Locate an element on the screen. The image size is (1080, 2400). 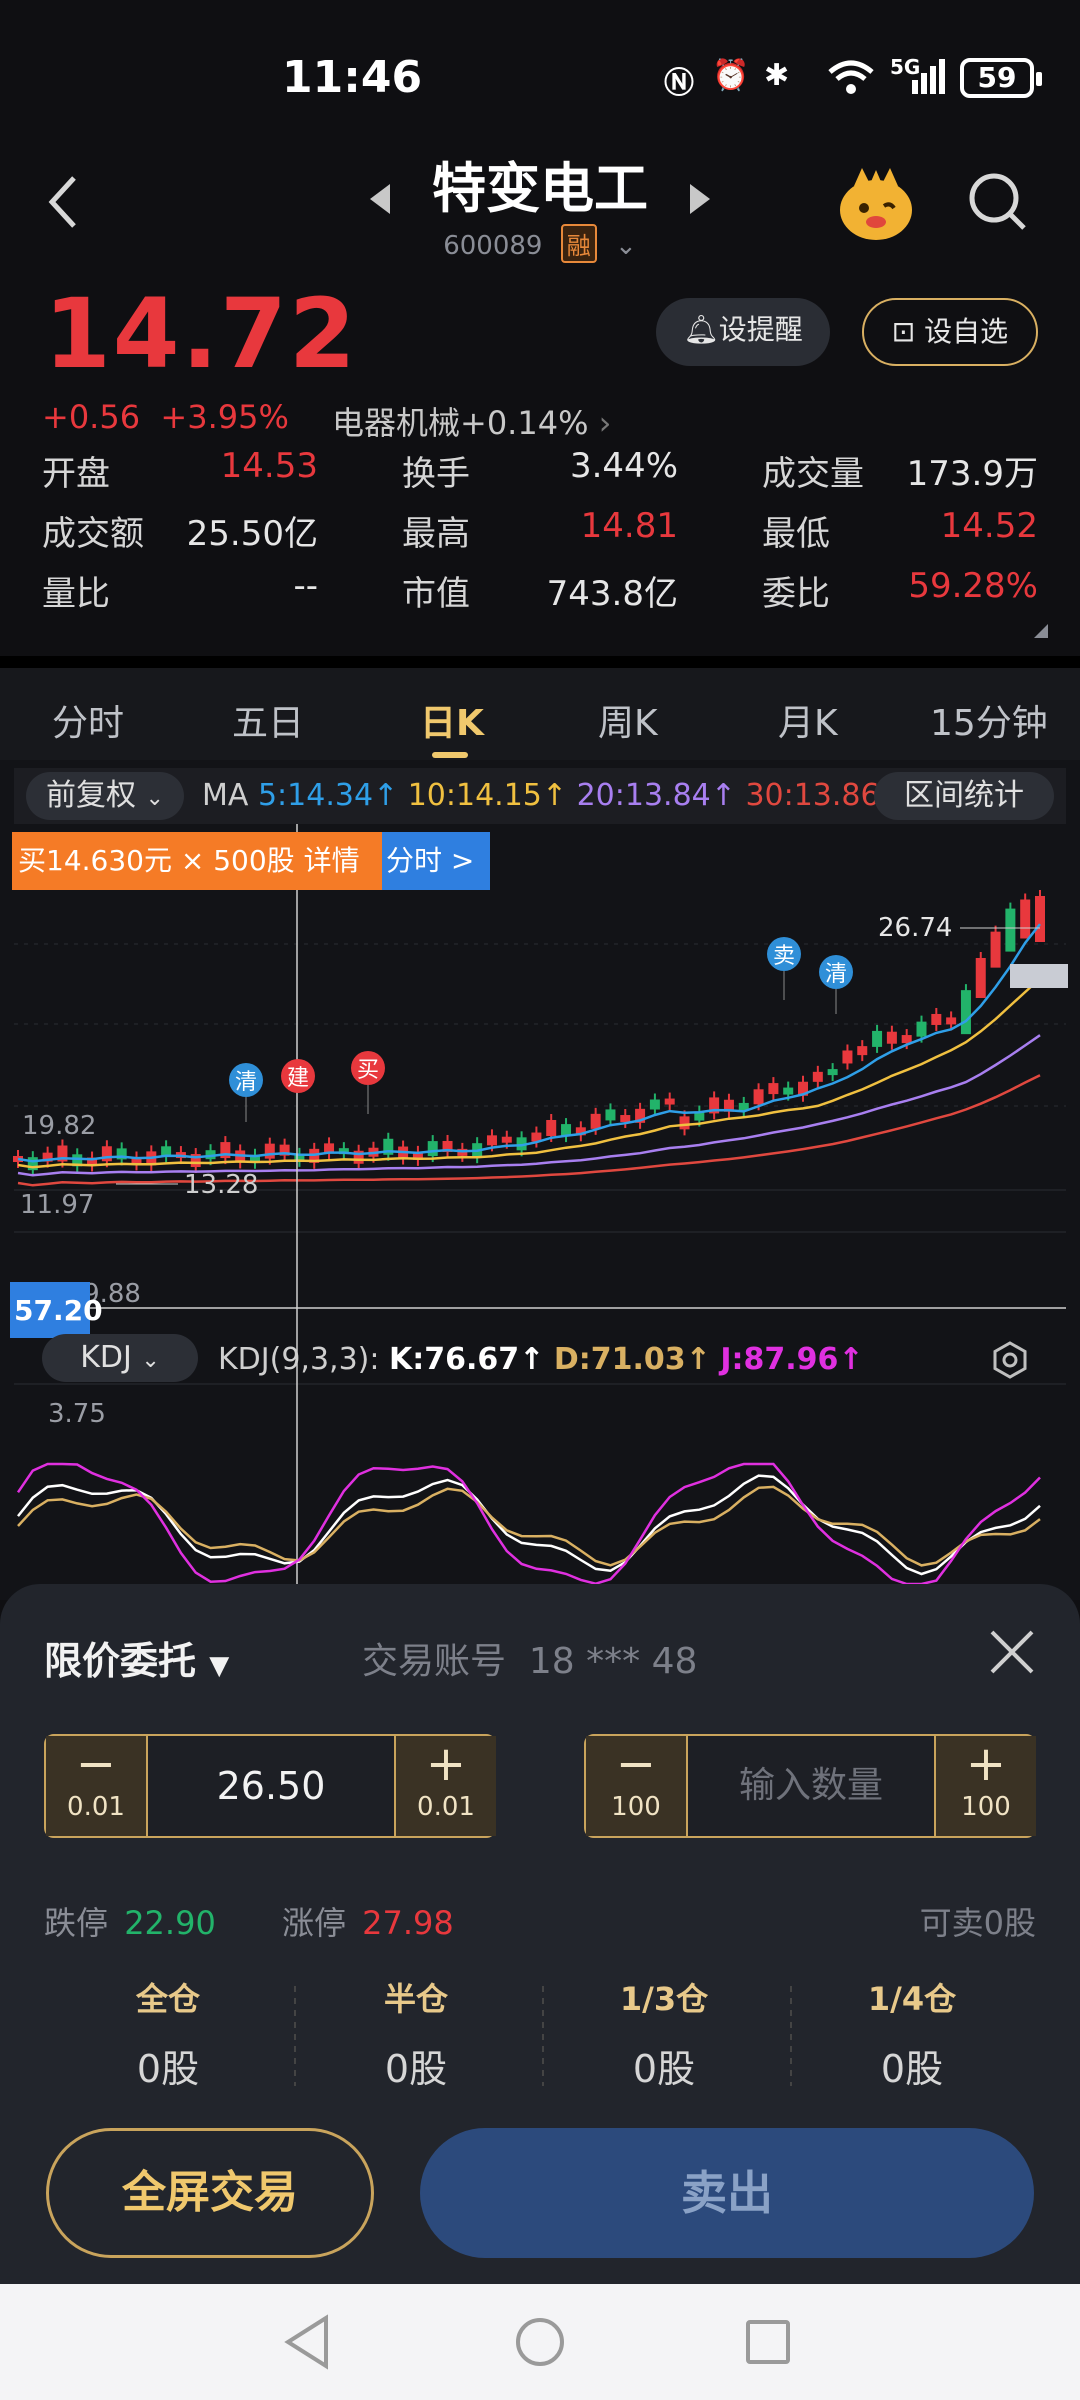
quantity-plus-button: +100 is located at coordinates (986, 1786).